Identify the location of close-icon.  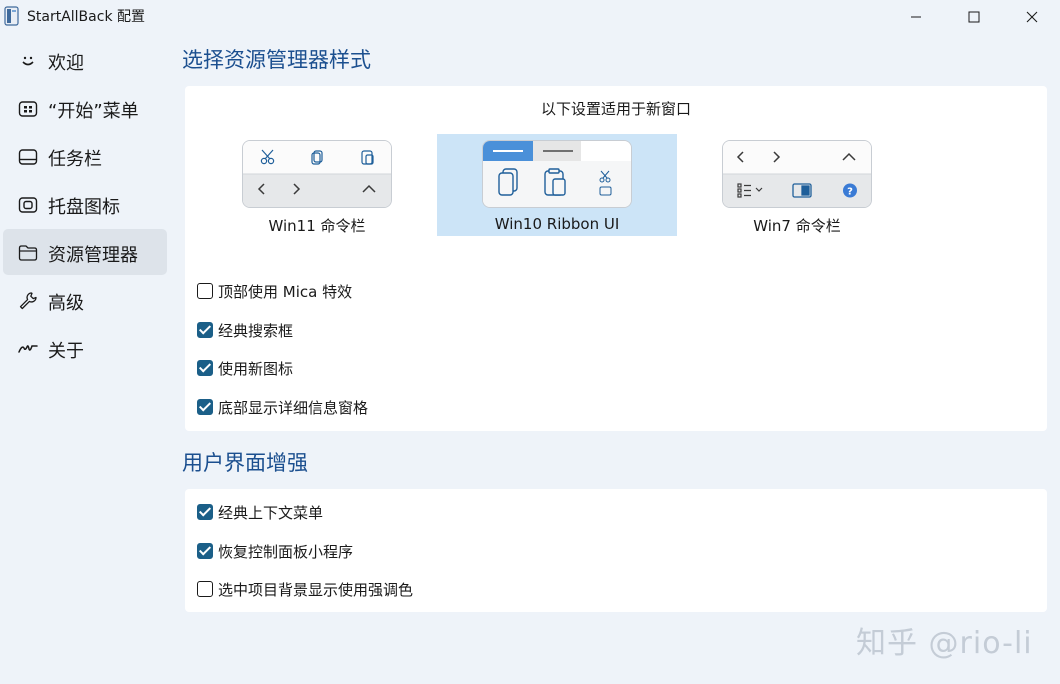
(1032, 17).